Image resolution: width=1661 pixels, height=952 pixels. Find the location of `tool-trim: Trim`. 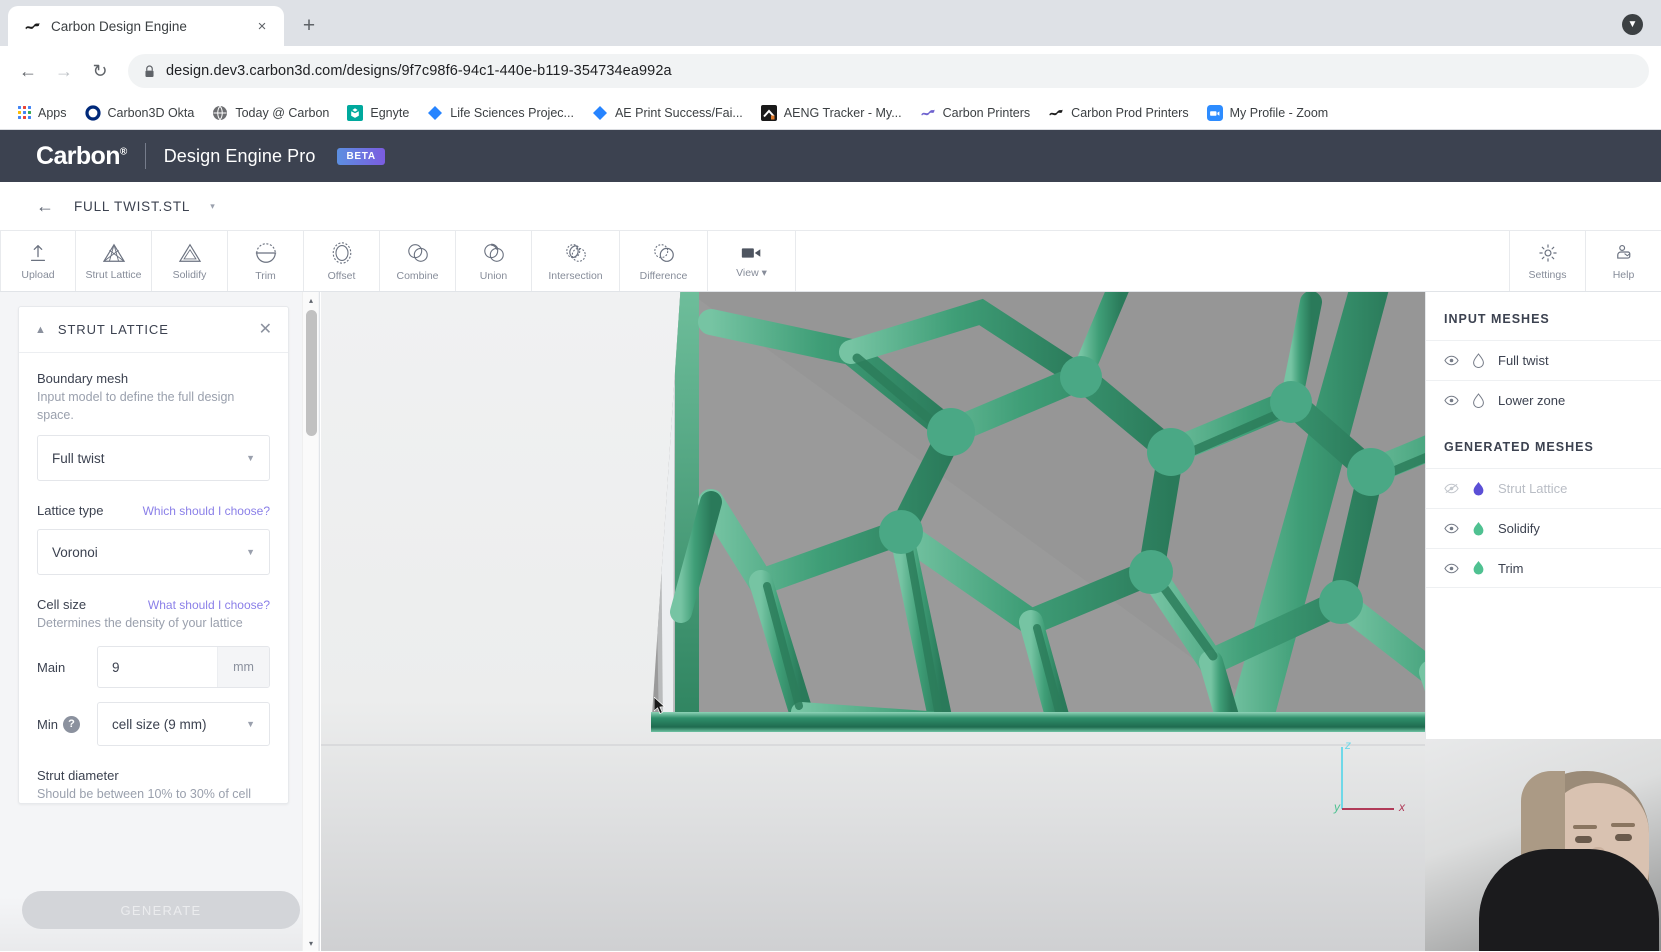

tool-trim: Trim is located at coordinates (266, 261).